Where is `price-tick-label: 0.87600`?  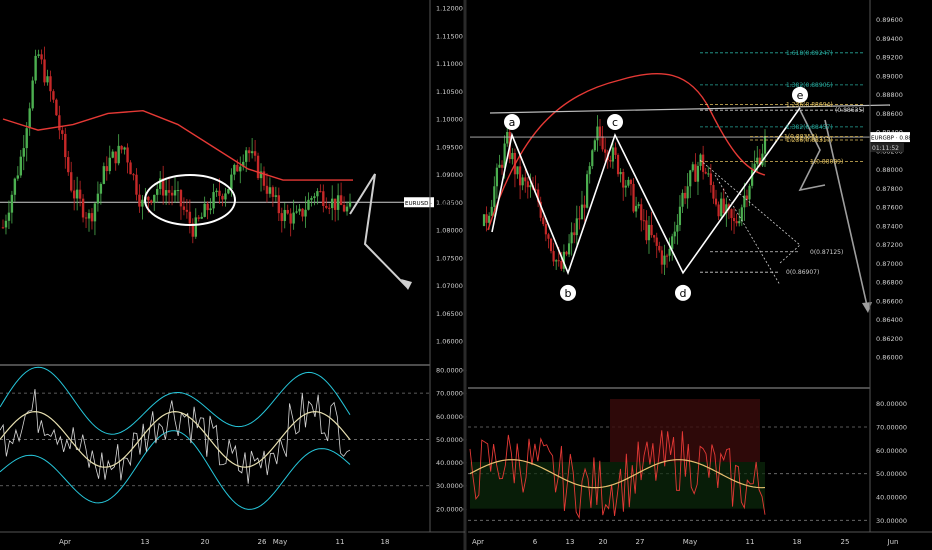
price-tick-label: 0.87600 is located at coordinates (889, 208).